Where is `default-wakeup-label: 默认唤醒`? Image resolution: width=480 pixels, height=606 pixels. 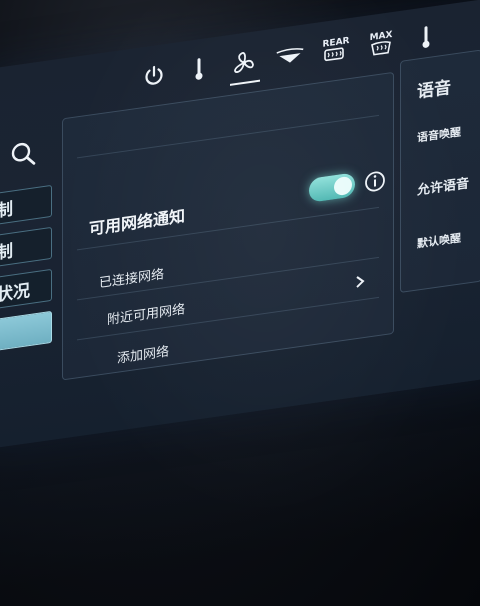 default-wakeup-label: 默认唤醒 is located at coordinates (439, 240).